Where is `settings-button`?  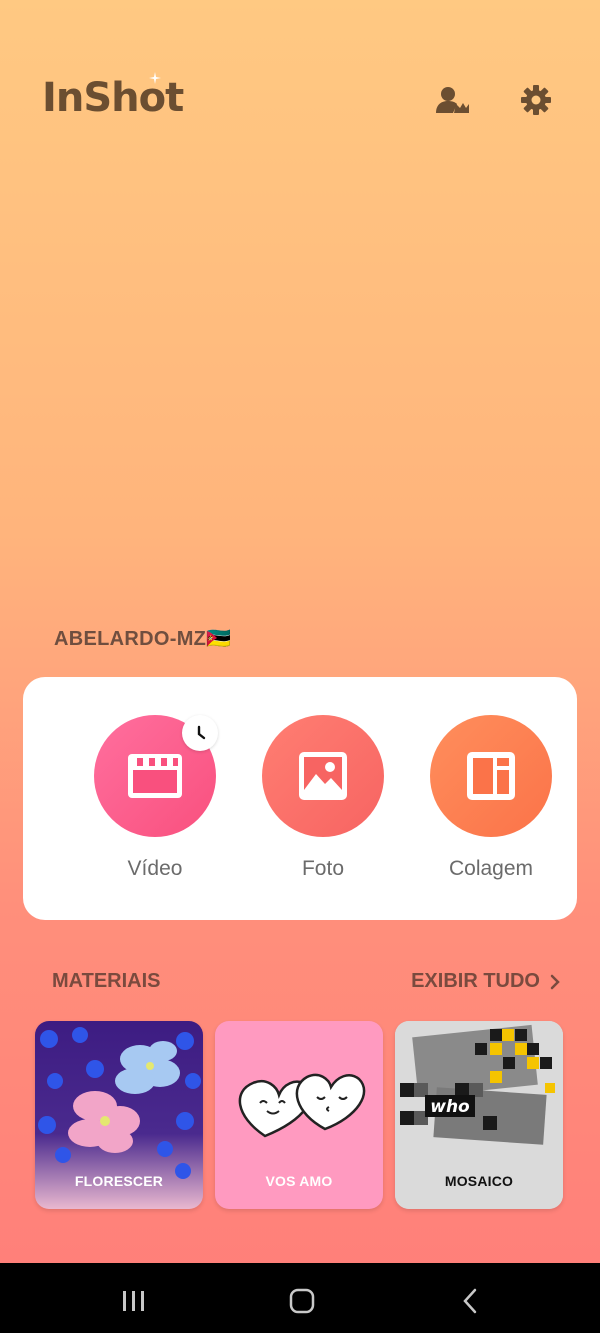 settings-button is located at coordinates (536, 100).